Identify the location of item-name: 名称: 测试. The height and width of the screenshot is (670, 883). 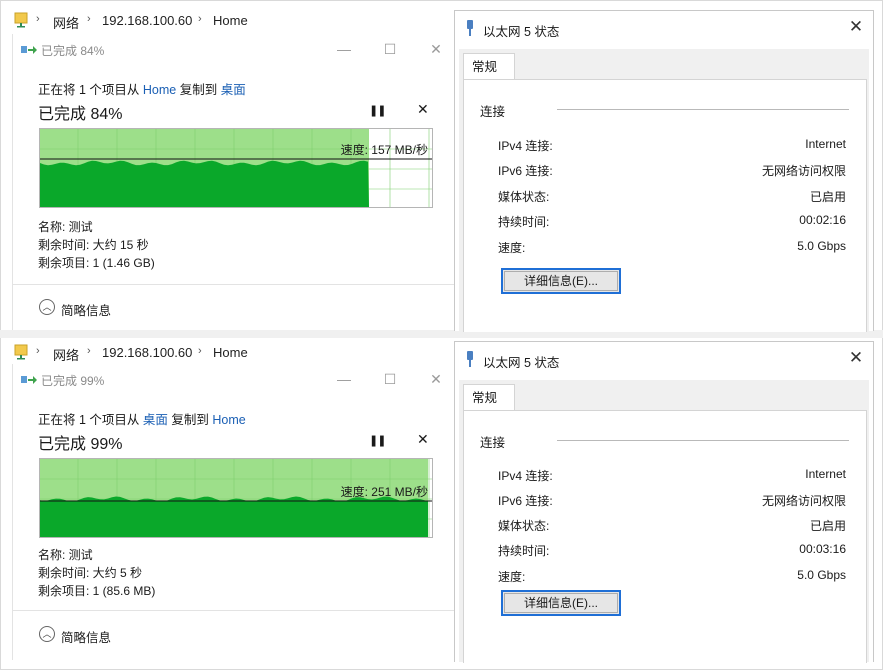
(65, 227).